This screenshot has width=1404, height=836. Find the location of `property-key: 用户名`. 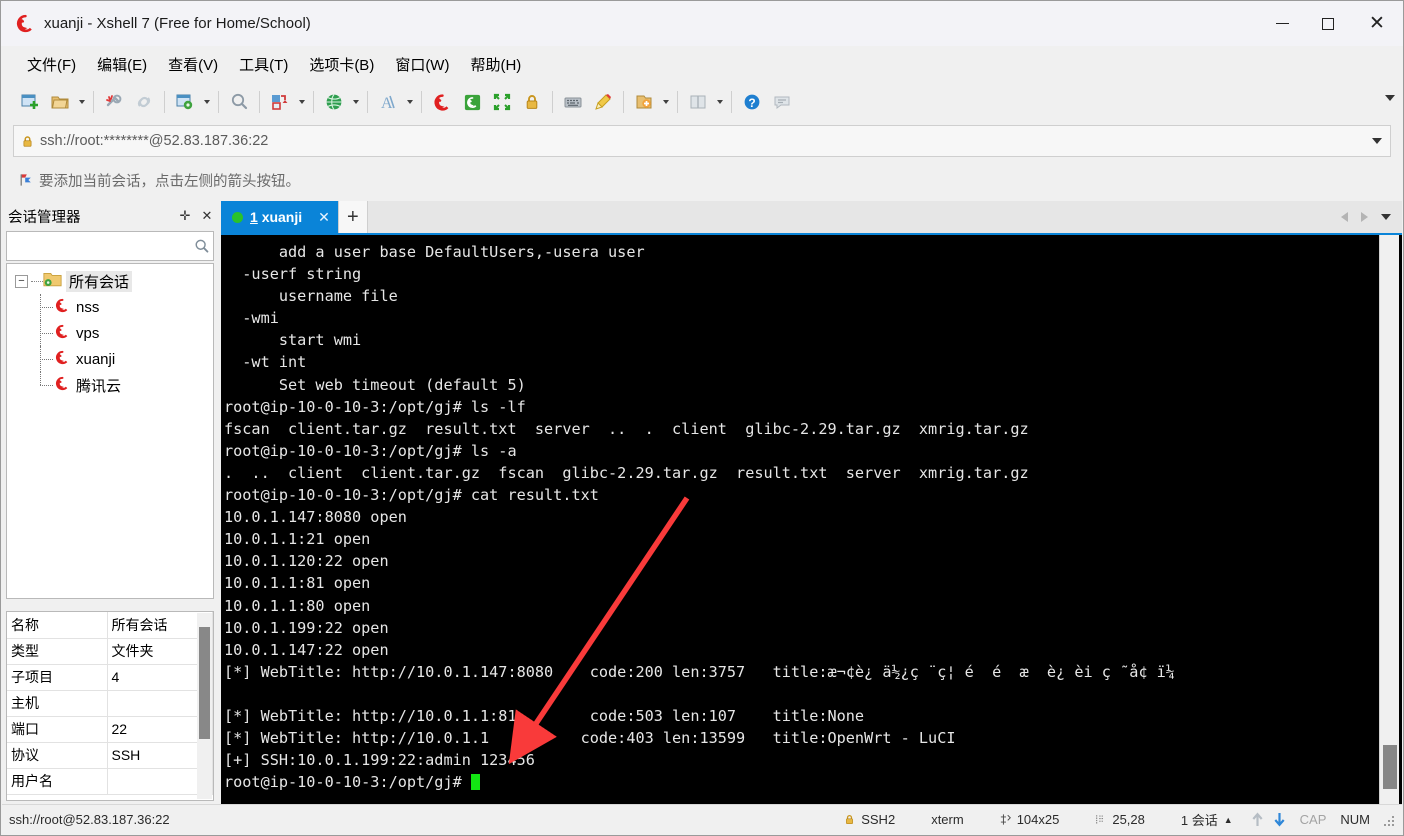

property-key: 用户名 is located at coordinates (57, 781).